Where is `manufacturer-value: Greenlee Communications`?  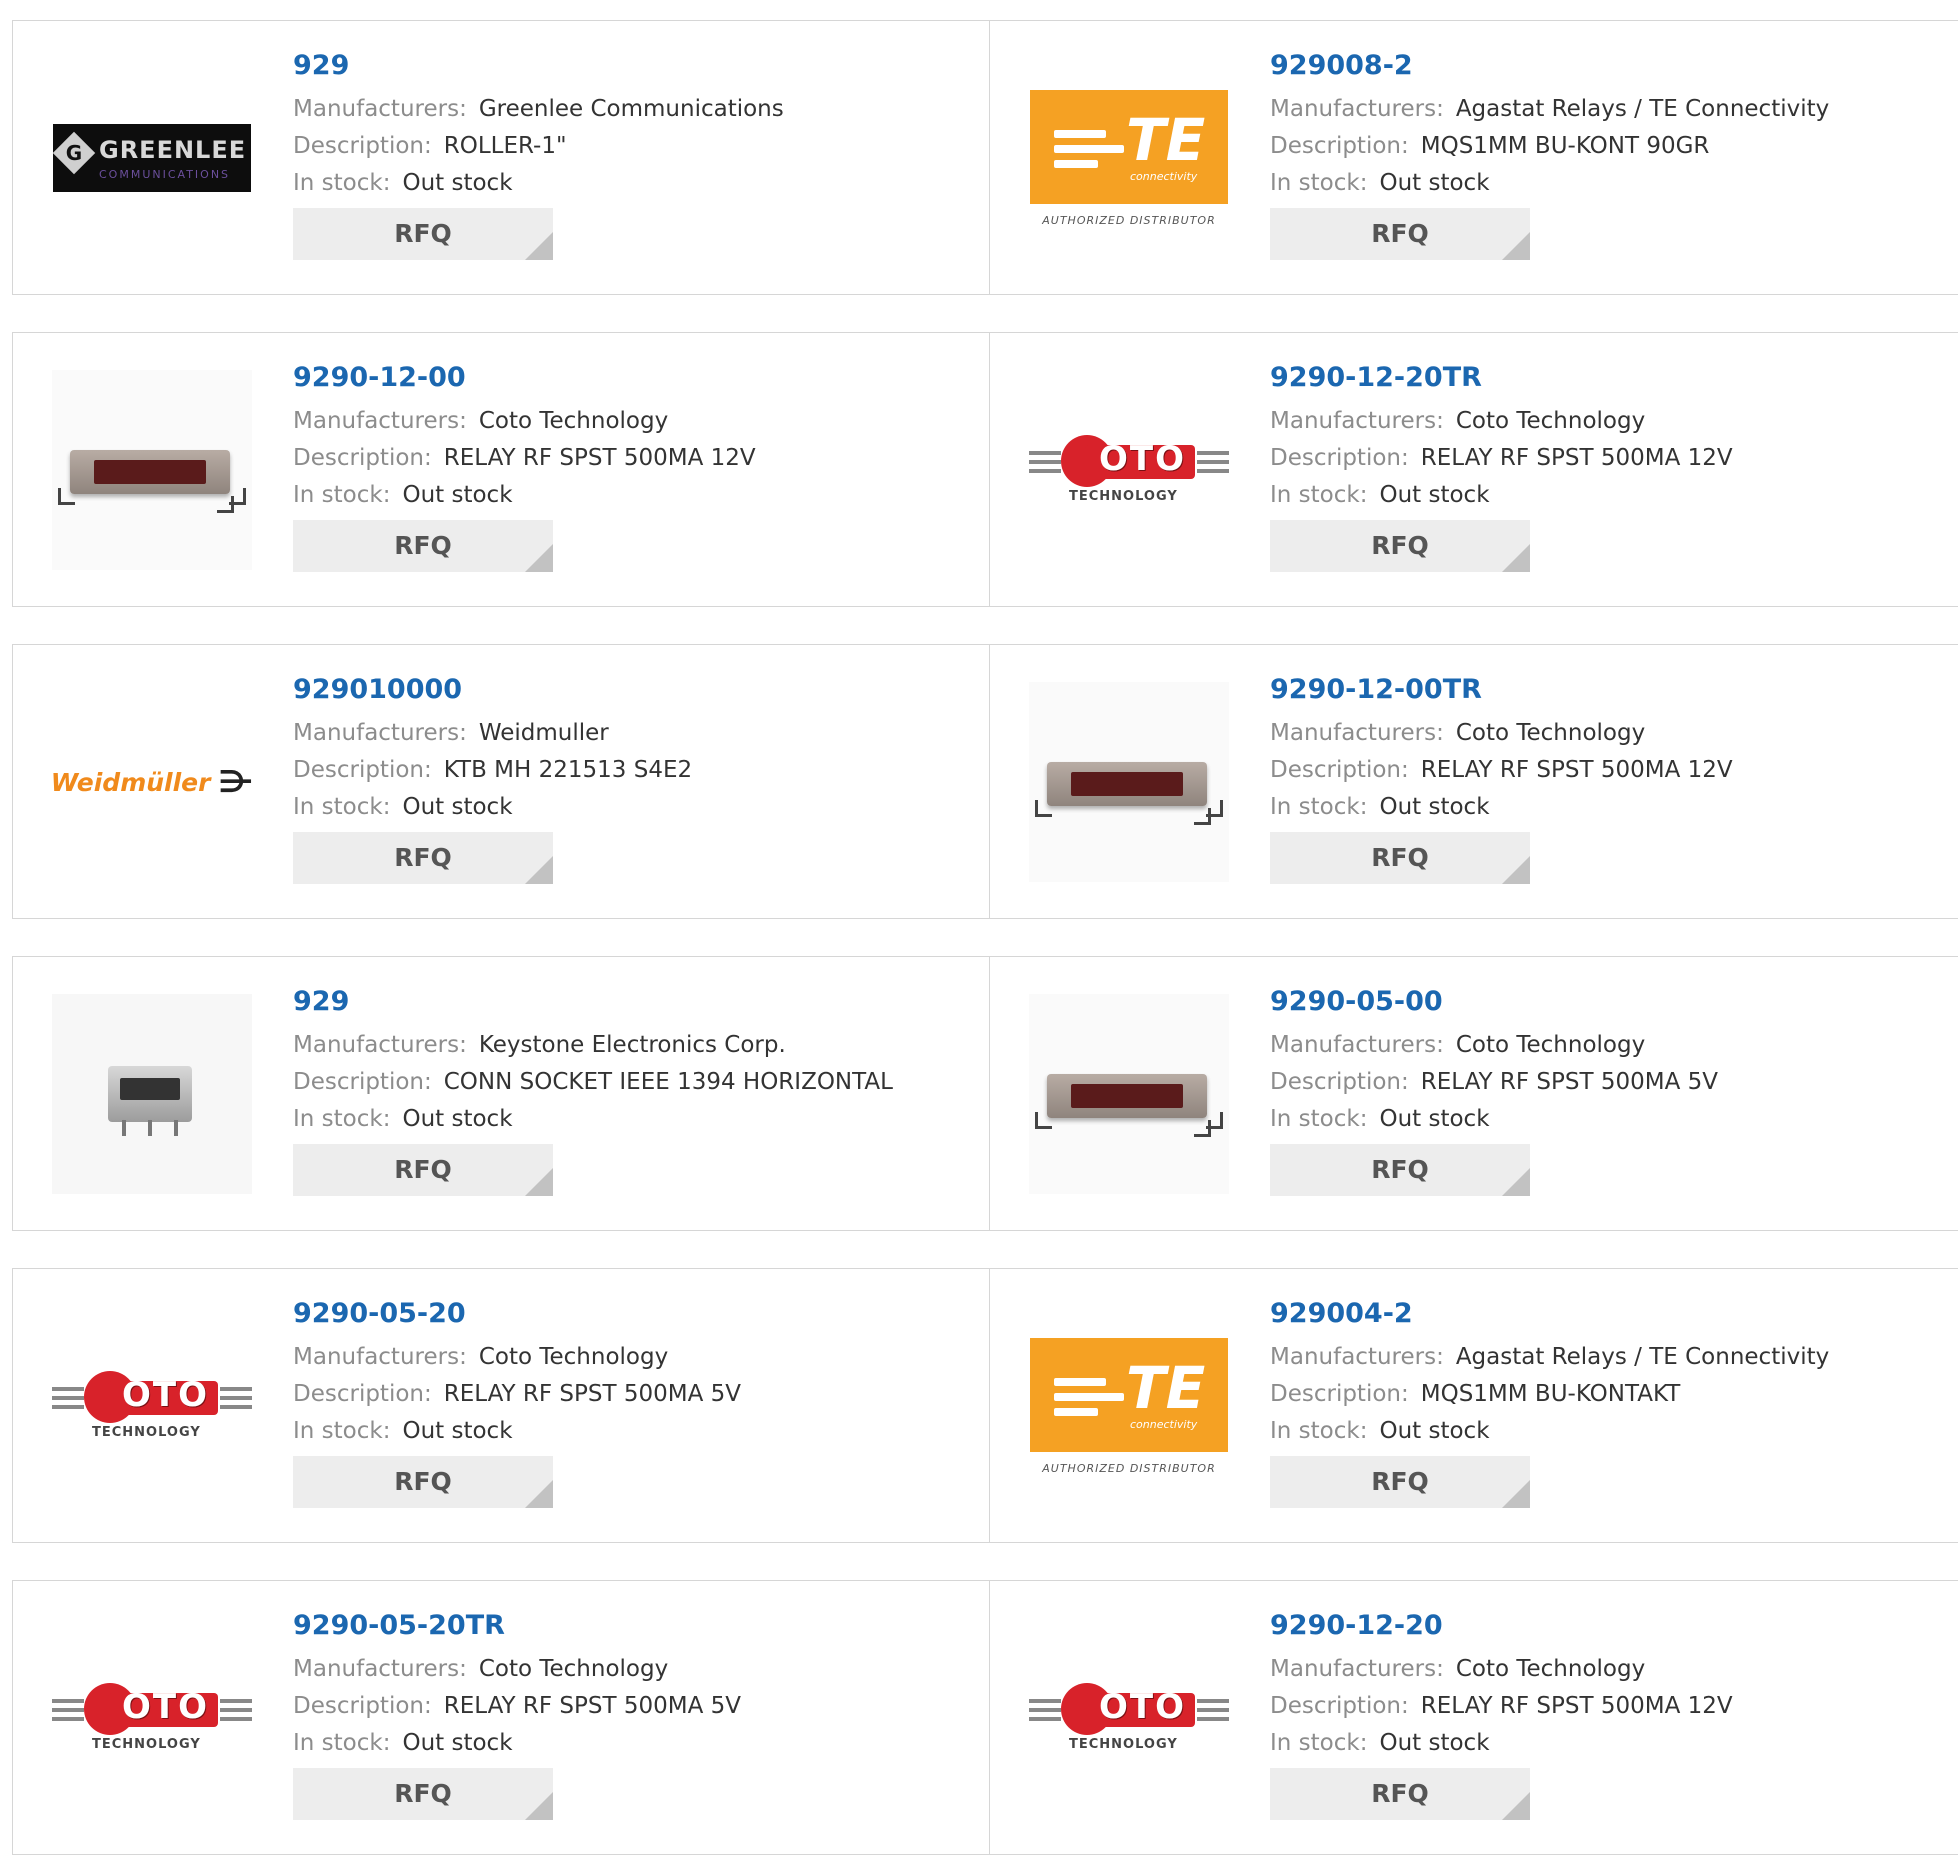 manufacturer-value: Greenlee Communications is located at coordinates (631, 109).